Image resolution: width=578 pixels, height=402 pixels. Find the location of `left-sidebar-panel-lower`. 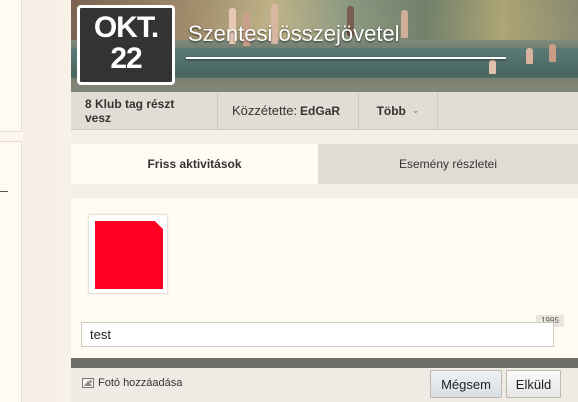

left-sidebar-panel-lower is located at coordinates (11, 271).